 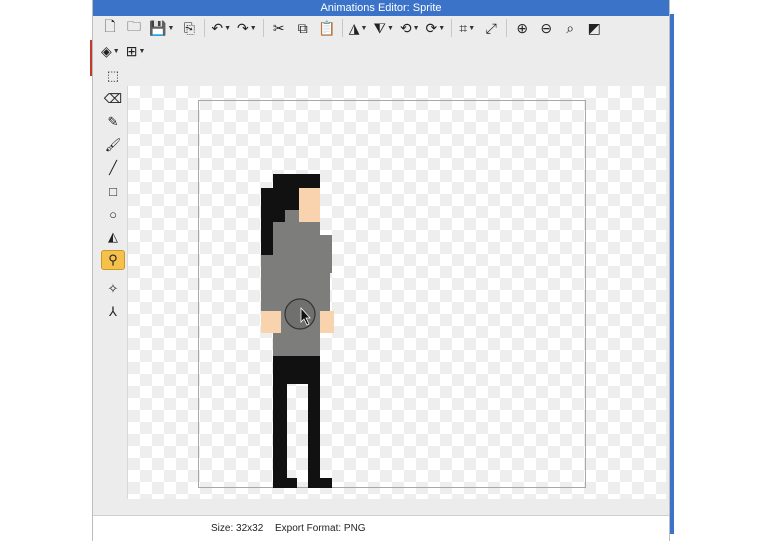 What do you see at coordinates (546, 28) in the screenshot?
I see `zoom-out-button: ⊖` at bounding box center [546, 28].